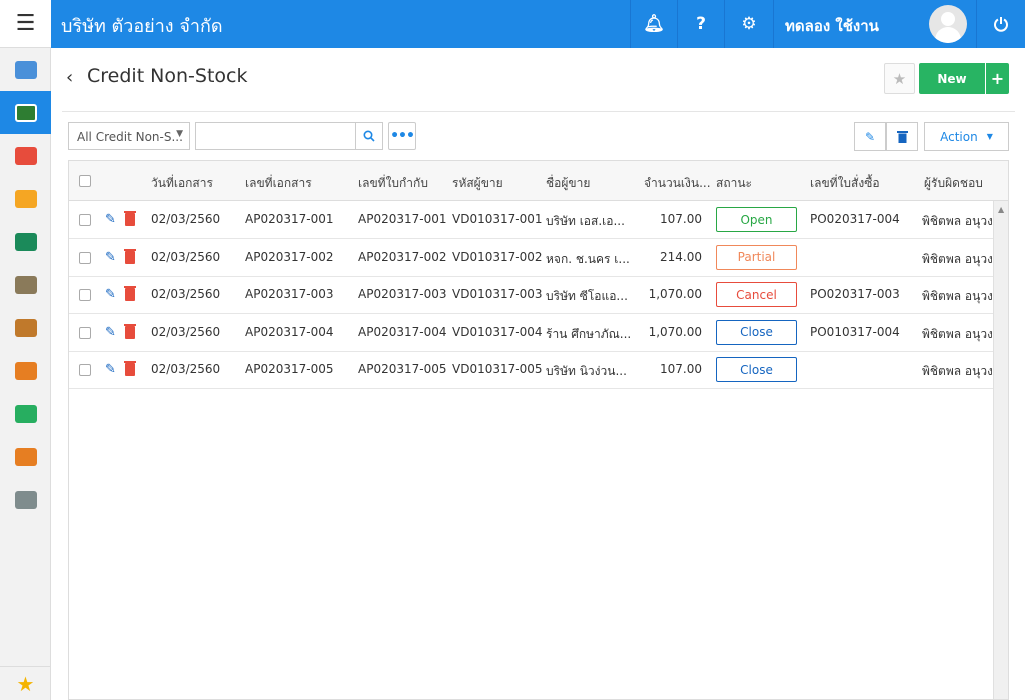 This screenshot has height=700, width=1025. I want to click on cell-vendor-code: VD010317-005, so click(497, 369).